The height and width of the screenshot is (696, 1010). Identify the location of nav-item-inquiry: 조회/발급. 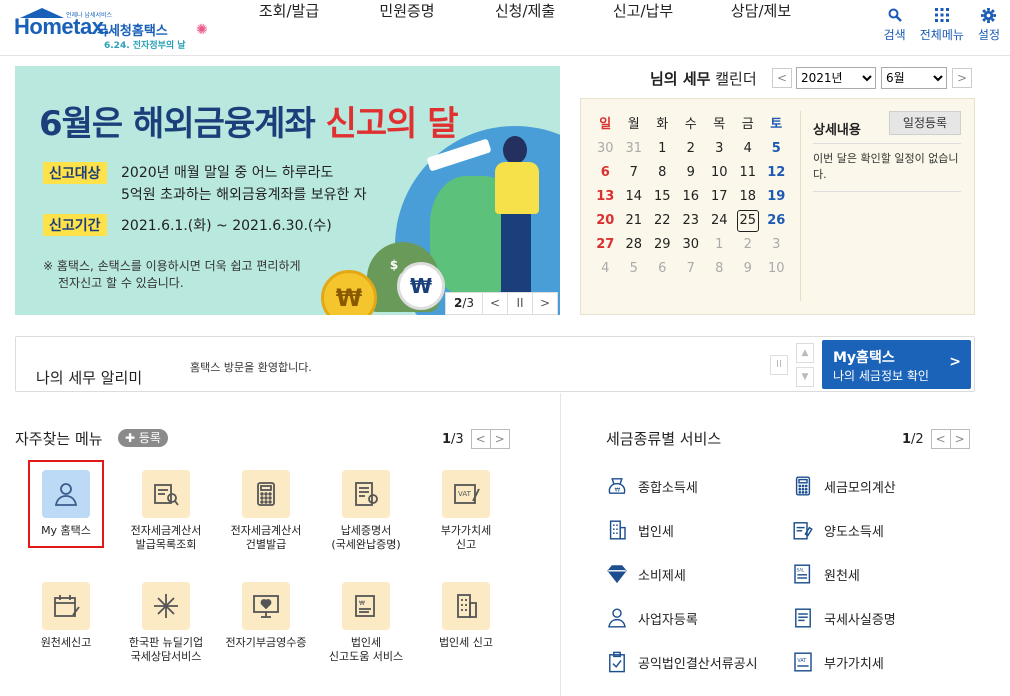
(289, 28).